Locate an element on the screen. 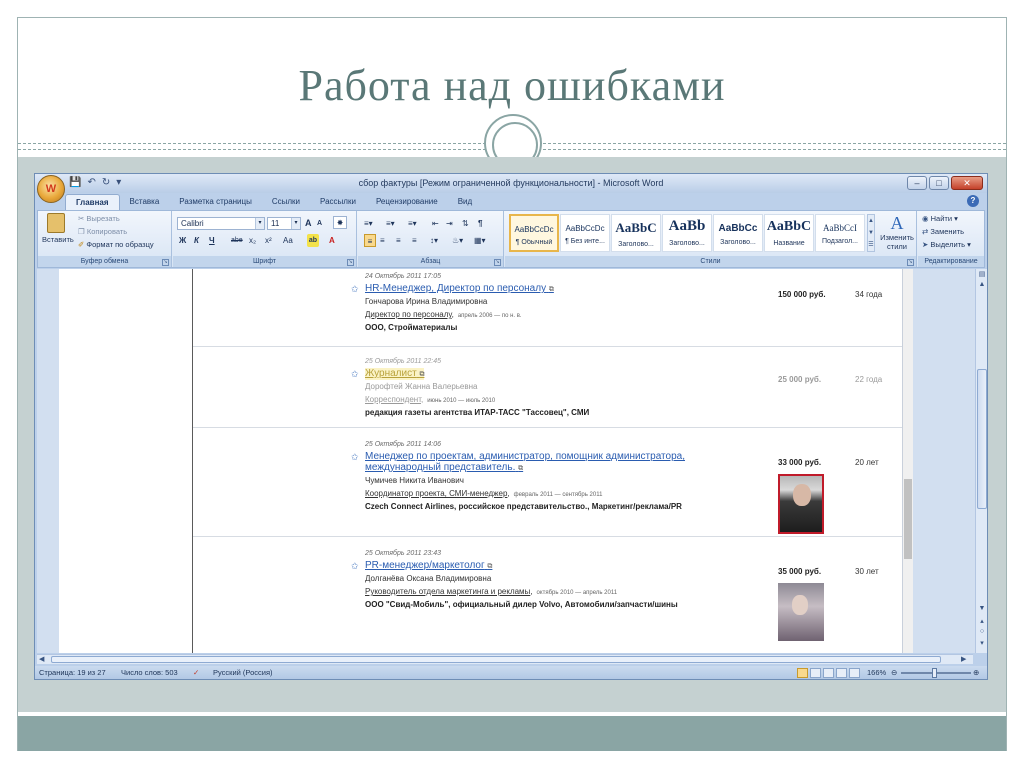 The image size is (1024, 768). close-button: ✕ is located at coordinates (967, 183).